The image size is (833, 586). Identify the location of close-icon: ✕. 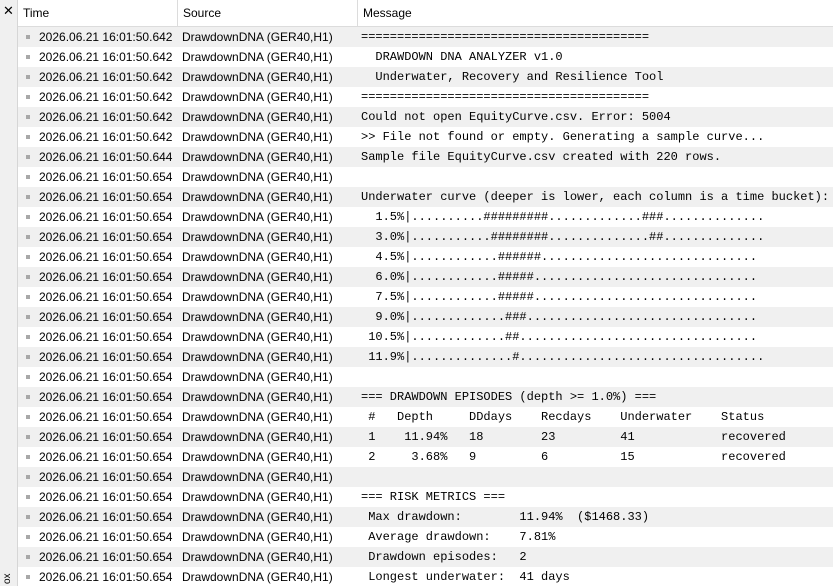
(8, 11).